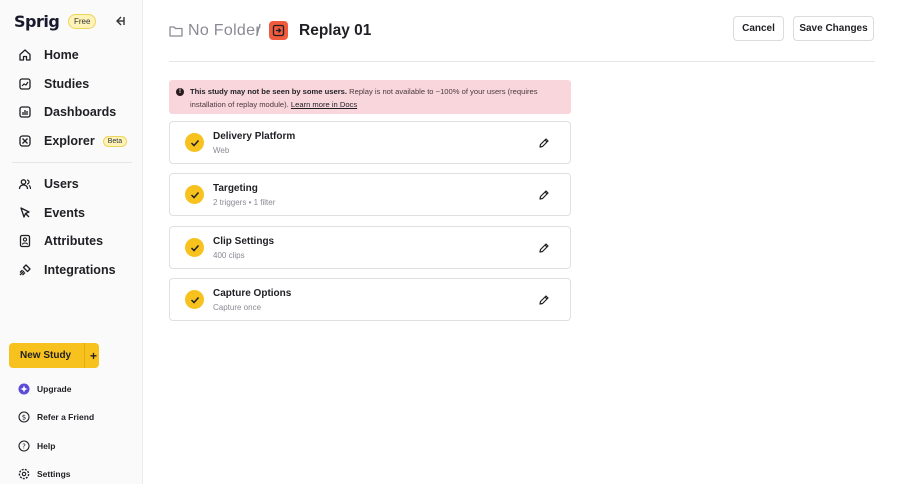  I want to click on sidebar-divider, so click(72, 162).